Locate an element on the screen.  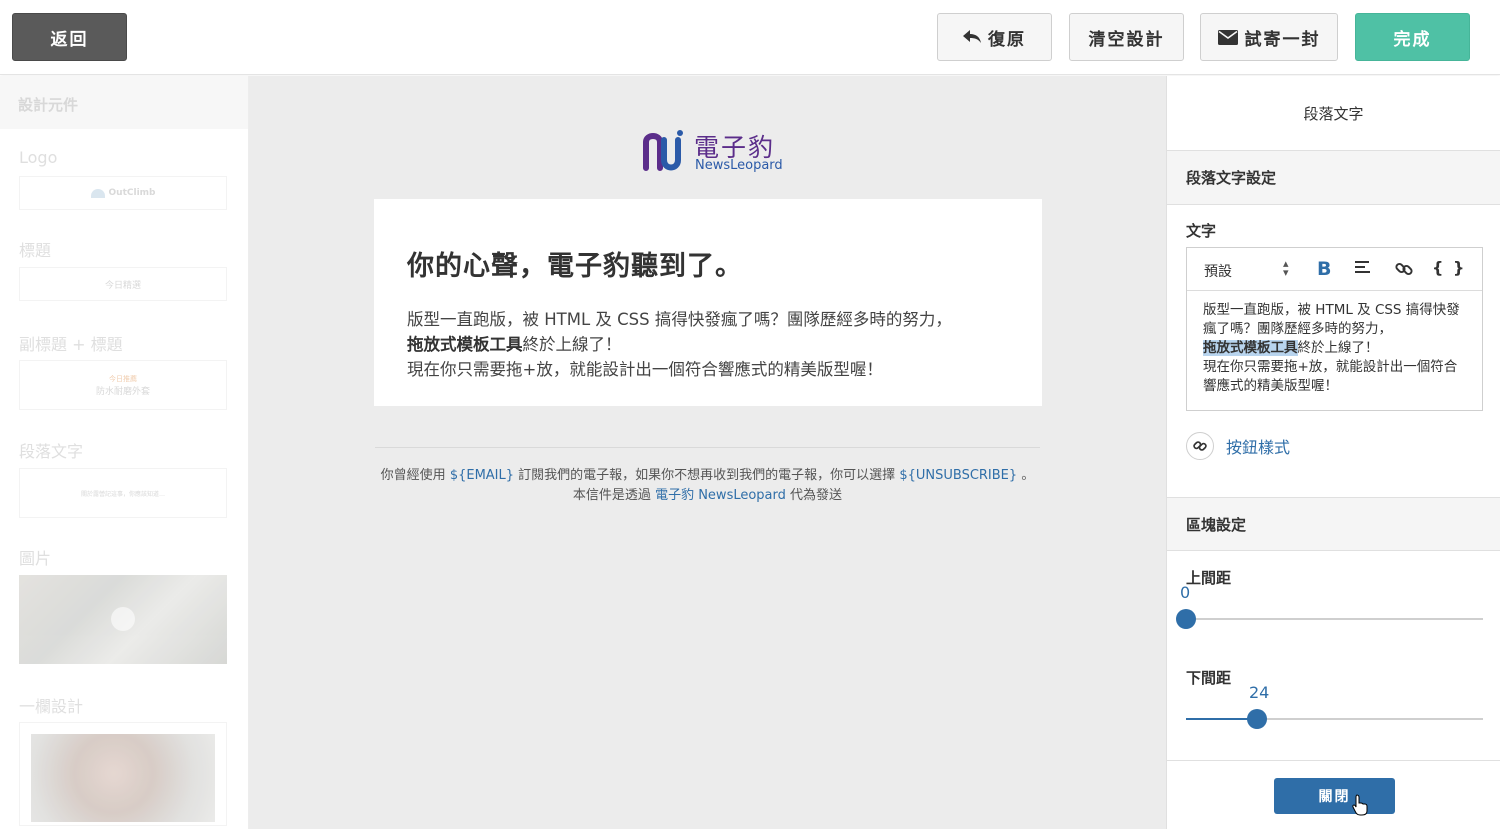
text-label: 文字 is located at coordinates (1201, 231).